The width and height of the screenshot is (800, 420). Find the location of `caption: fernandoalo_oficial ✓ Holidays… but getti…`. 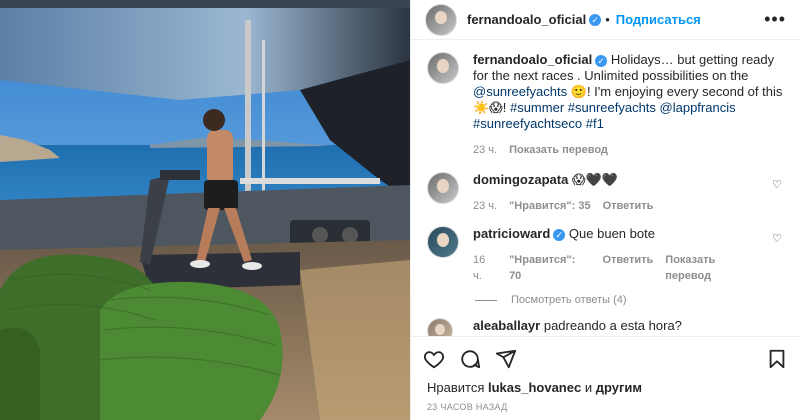

caption: fernandoalo_oficial ✓ Holidays… but getti… is located at coordinates (605, 105).